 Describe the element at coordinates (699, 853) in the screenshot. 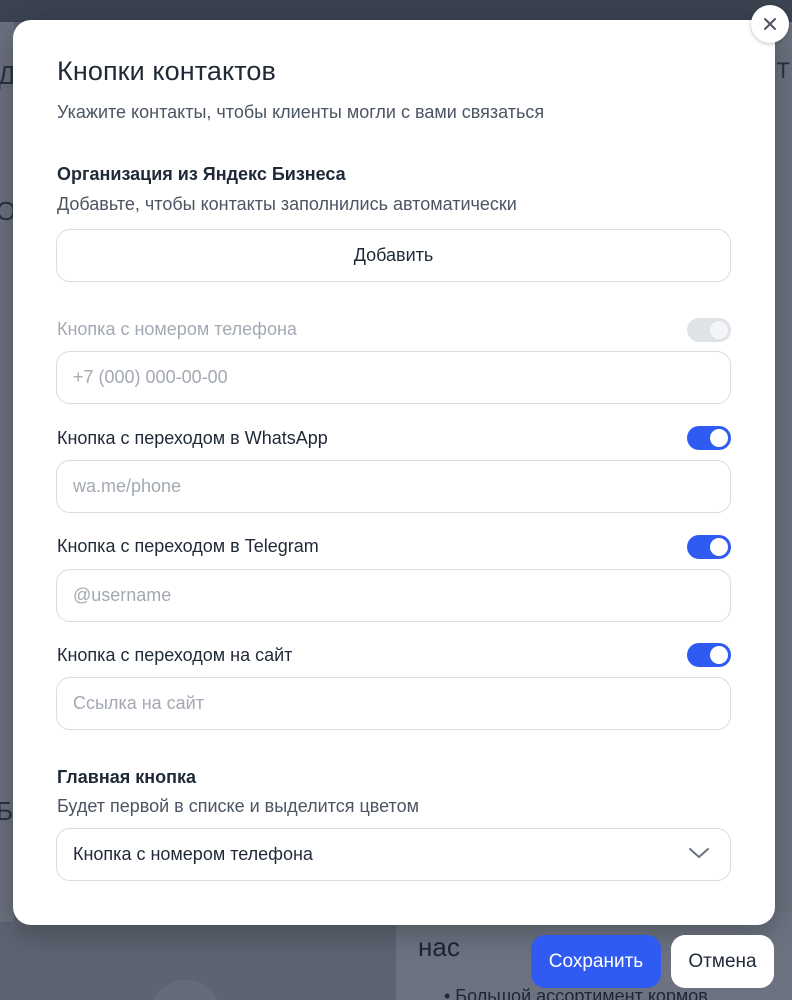

I see `chevron-down-icon` at that location.